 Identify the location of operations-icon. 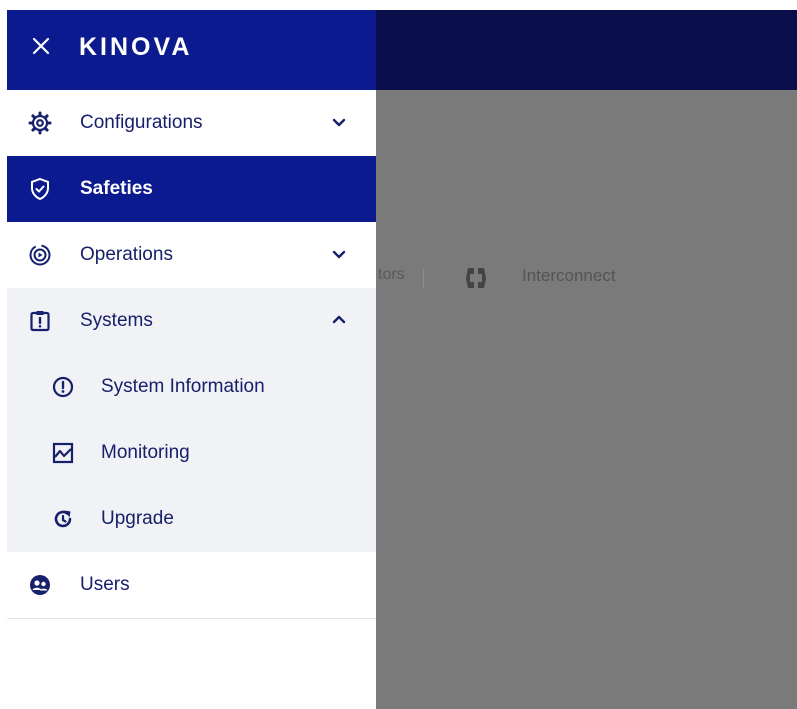
(40, 255).